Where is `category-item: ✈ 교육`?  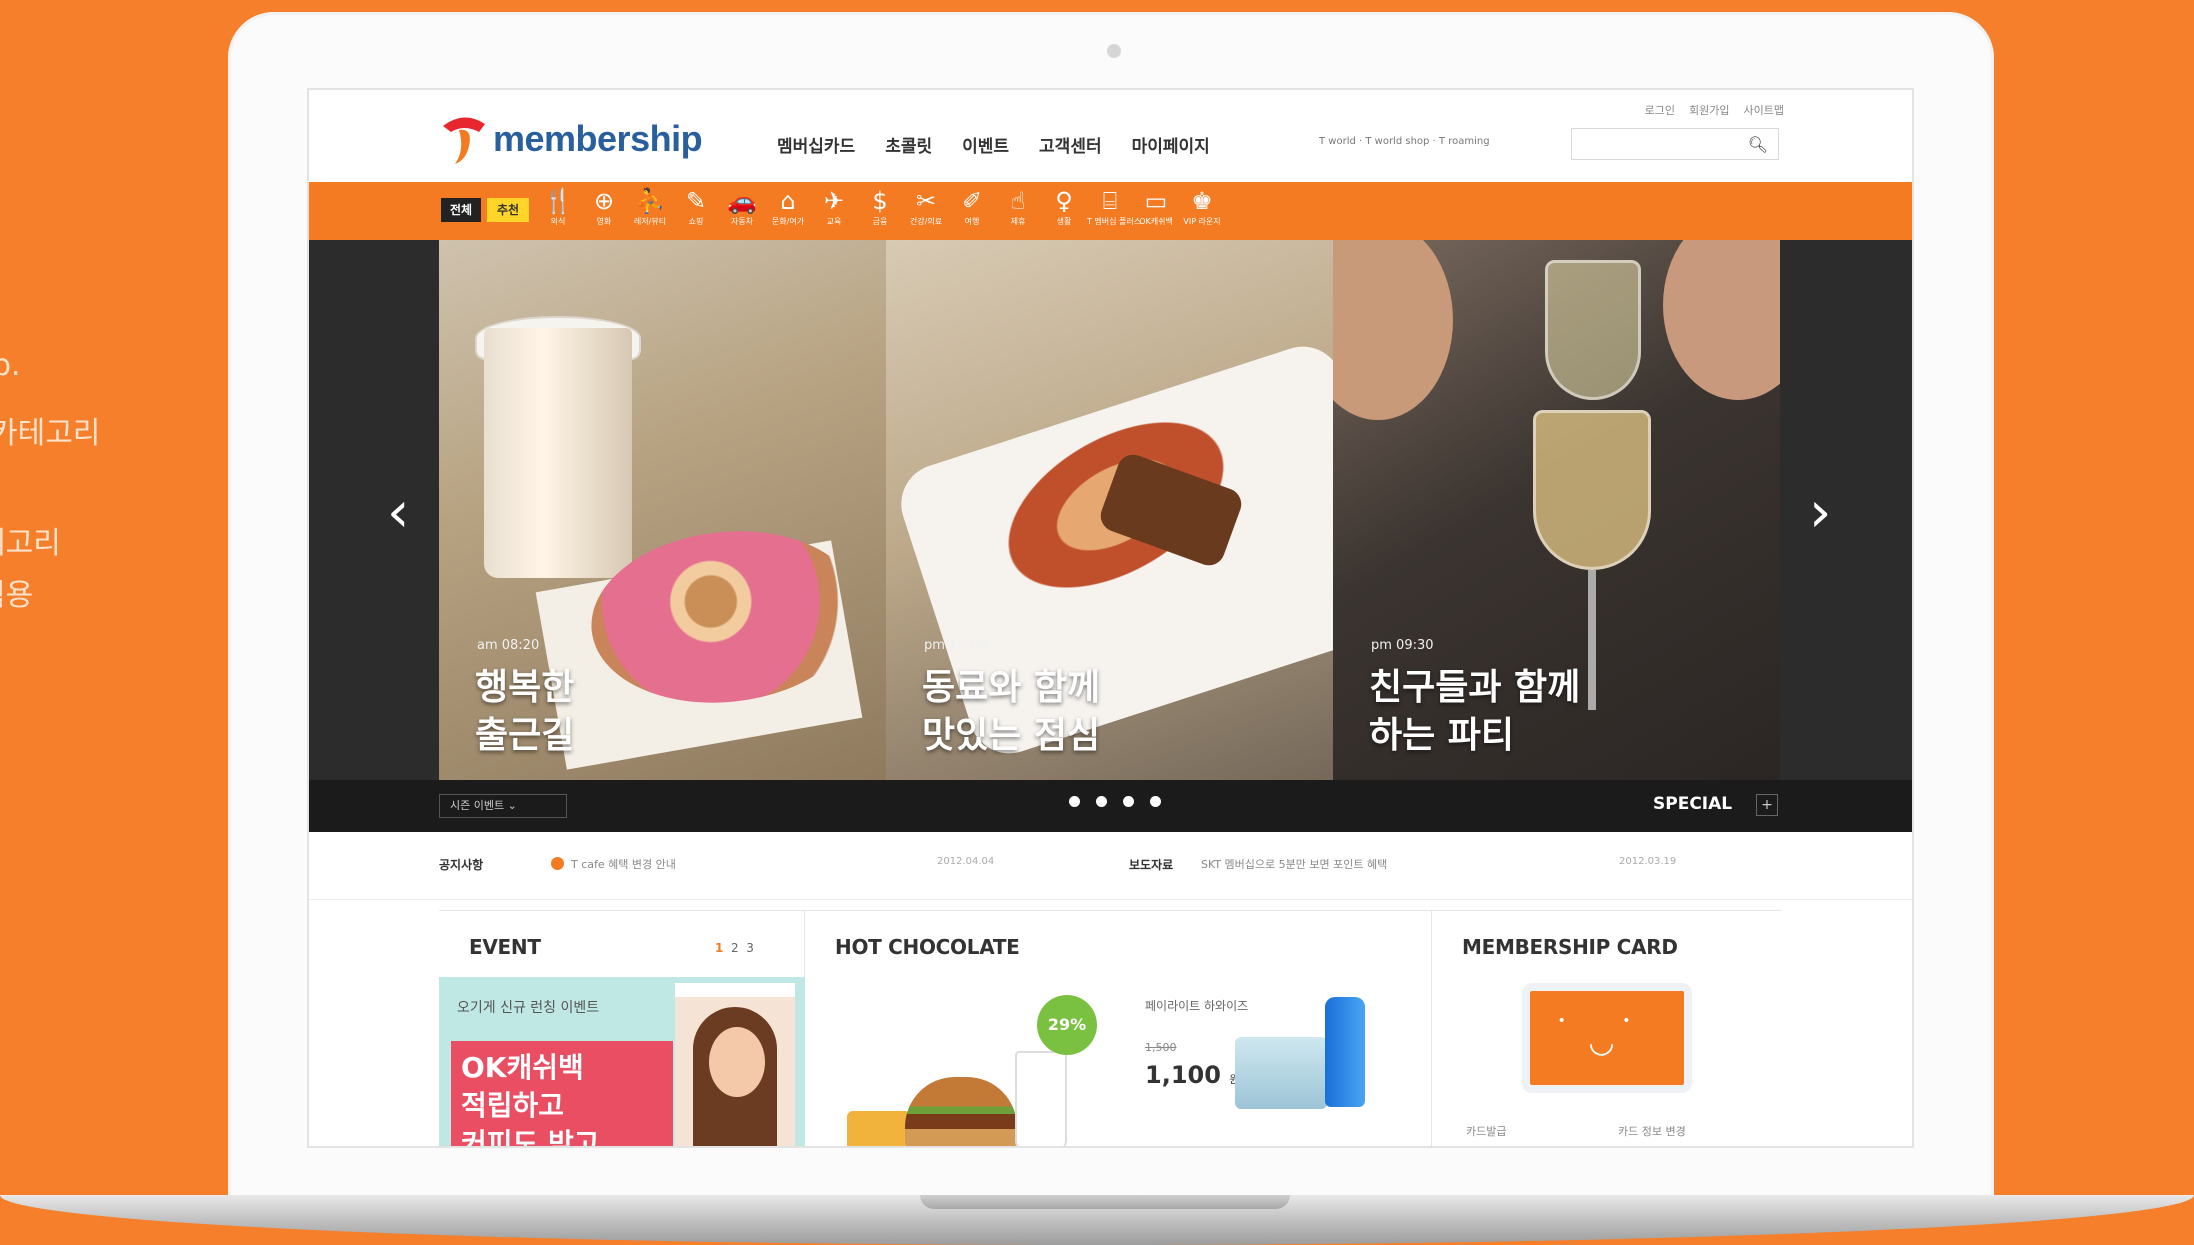
category-item: ✈ 교육 is located at coordinates (834, 211).